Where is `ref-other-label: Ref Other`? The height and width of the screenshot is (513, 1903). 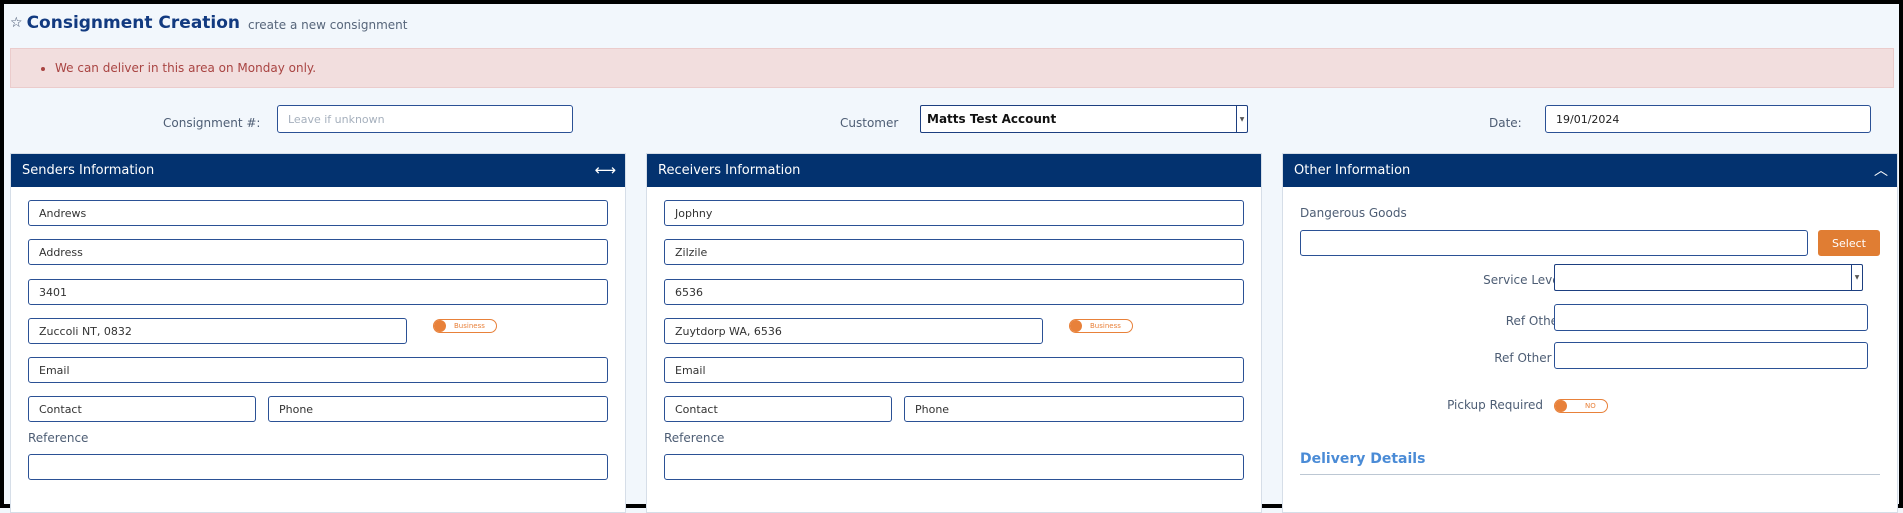
ref-other-label: Ref Other is located at coordinates (1534, 321).